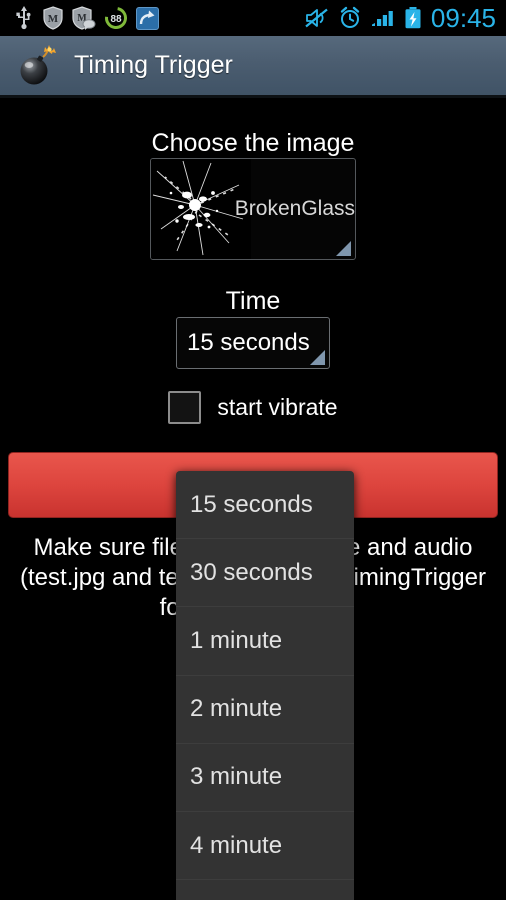 Image resolution: width=506 pixels, height=900 pixels. I want to click on action-bar: Timing Trigger, so click(253, 67).